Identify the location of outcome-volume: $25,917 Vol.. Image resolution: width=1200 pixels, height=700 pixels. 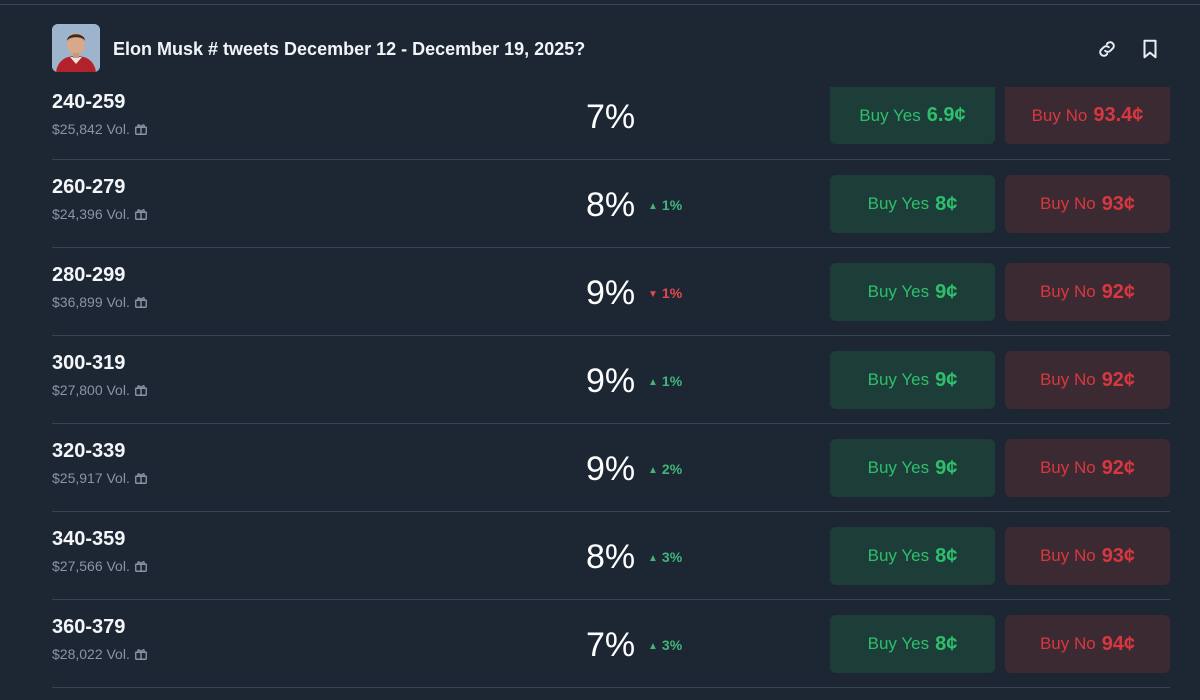
(100, 479).